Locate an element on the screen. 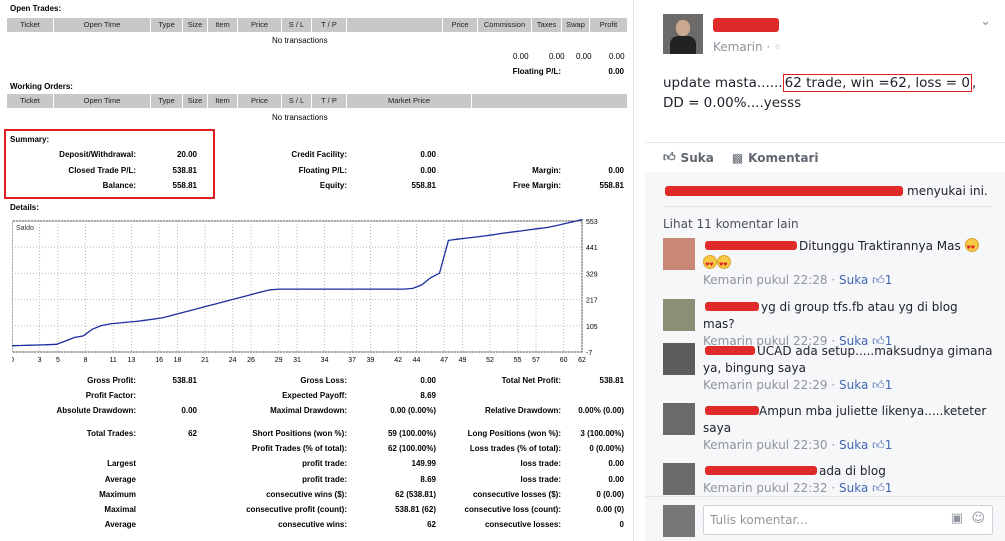 The width and height of the screenshot is (1005, 541). total-commission: 0.00 is located at coordinates (521, 56).